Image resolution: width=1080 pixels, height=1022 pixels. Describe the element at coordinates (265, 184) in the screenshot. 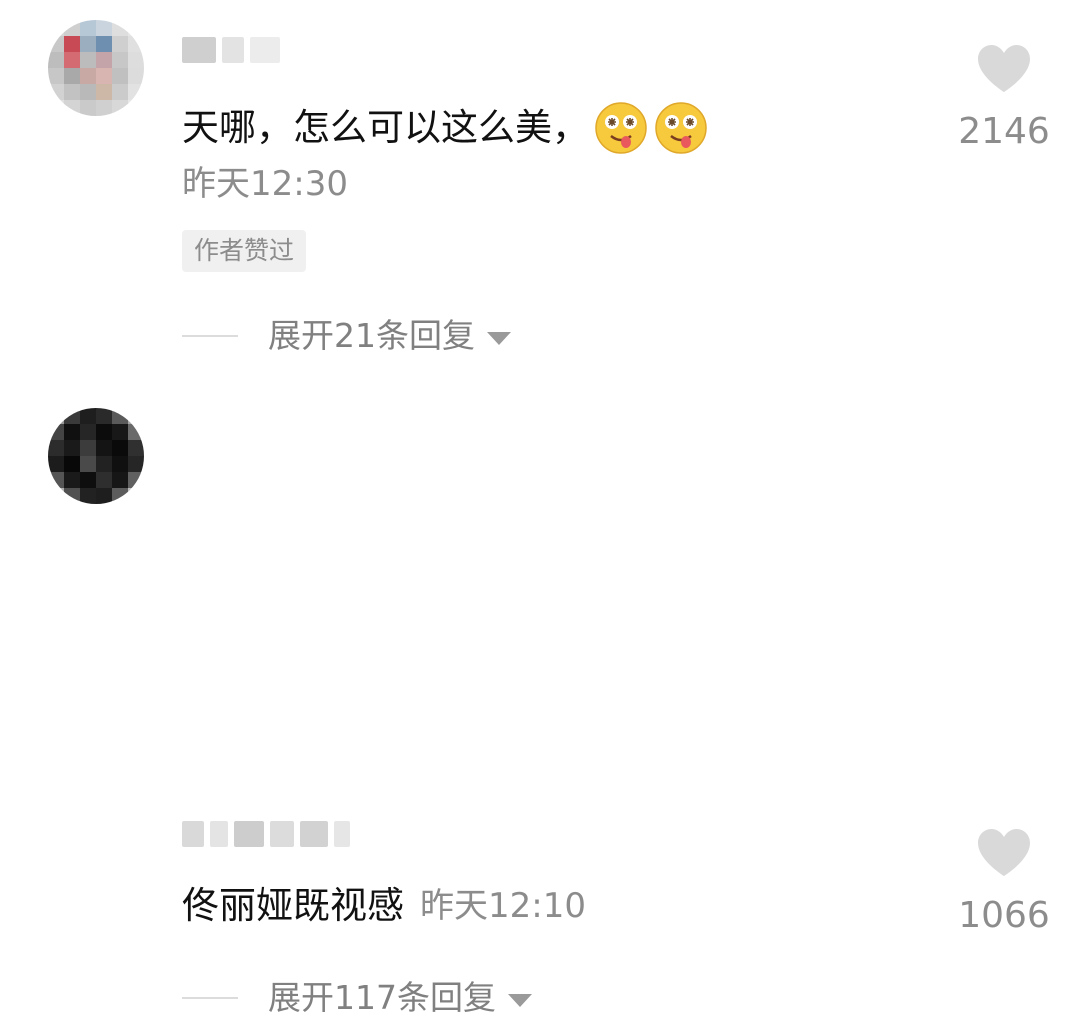

I see `comment-time: 昨天12:30` at that location.